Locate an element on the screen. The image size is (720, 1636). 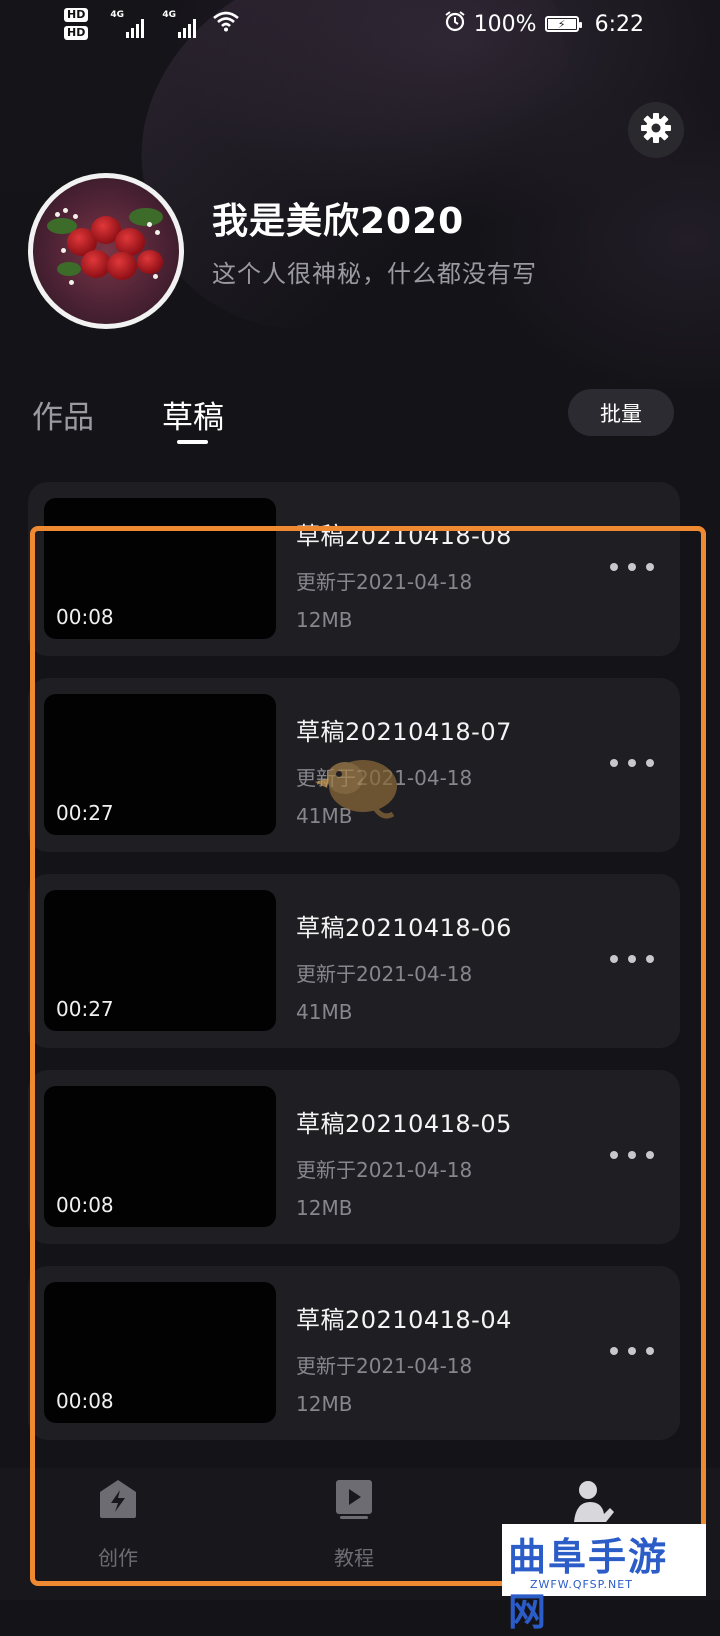
draft-title: 草稿20210418-05 is located at coordinates (404, 1124).